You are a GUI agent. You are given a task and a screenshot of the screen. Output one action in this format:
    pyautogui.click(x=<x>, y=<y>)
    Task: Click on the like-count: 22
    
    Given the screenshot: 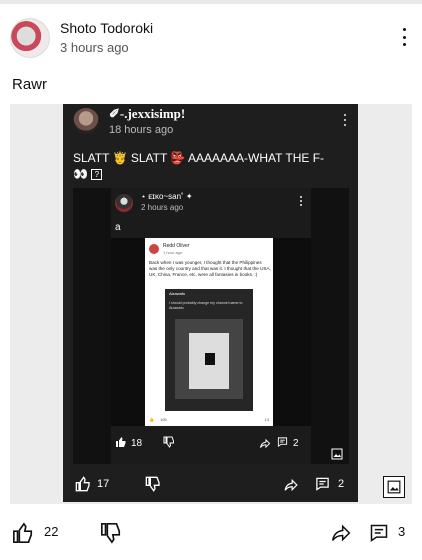 What is the action you would take?
    pyautogui.click(x=51, y=531)
    